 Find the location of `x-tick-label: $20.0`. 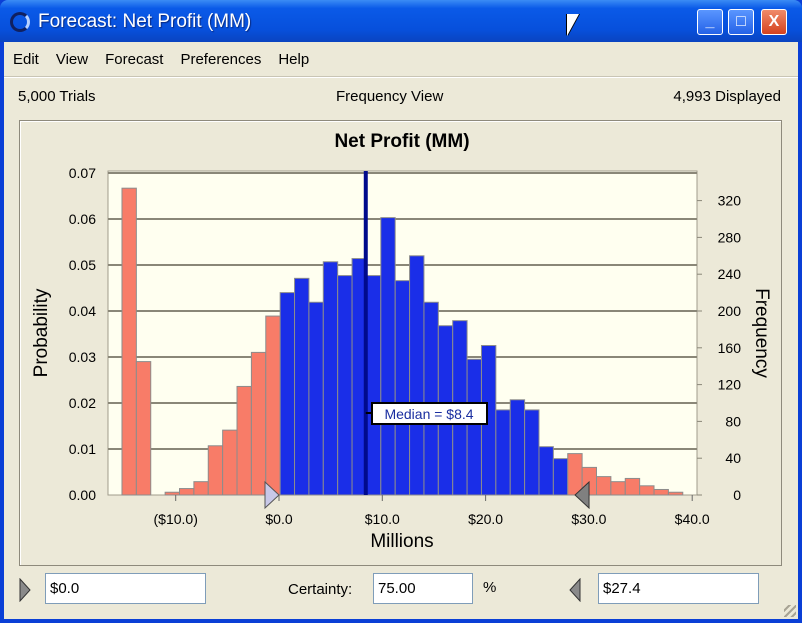

x-tick-label: $20.0 is located at coordinates (485, 519).